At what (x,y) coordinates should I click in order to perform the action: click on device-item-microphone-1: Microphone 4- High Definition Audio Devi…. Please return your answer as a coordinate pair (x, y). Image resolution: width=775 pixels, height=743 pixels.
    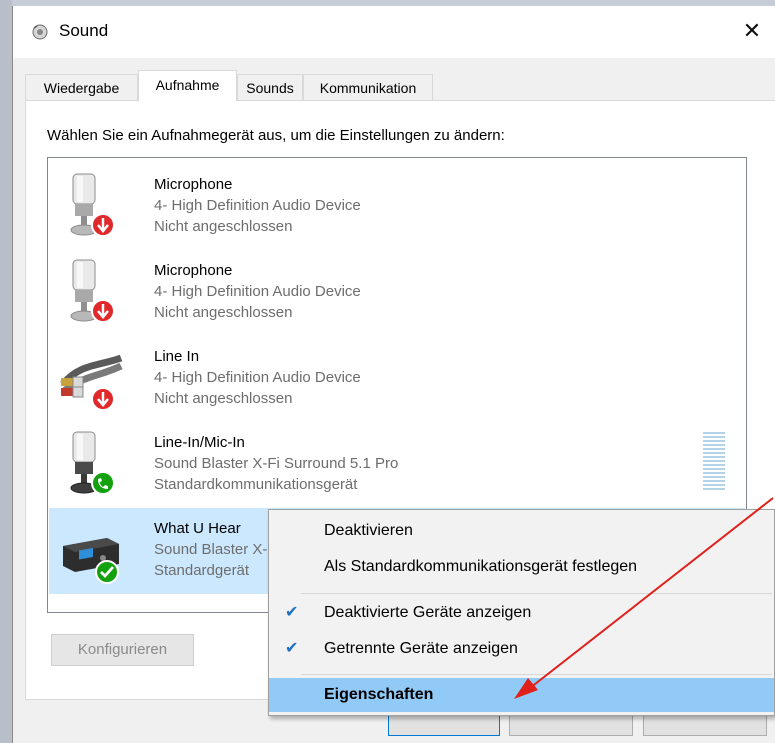
    Looking at the image, I should click on (397, 207).